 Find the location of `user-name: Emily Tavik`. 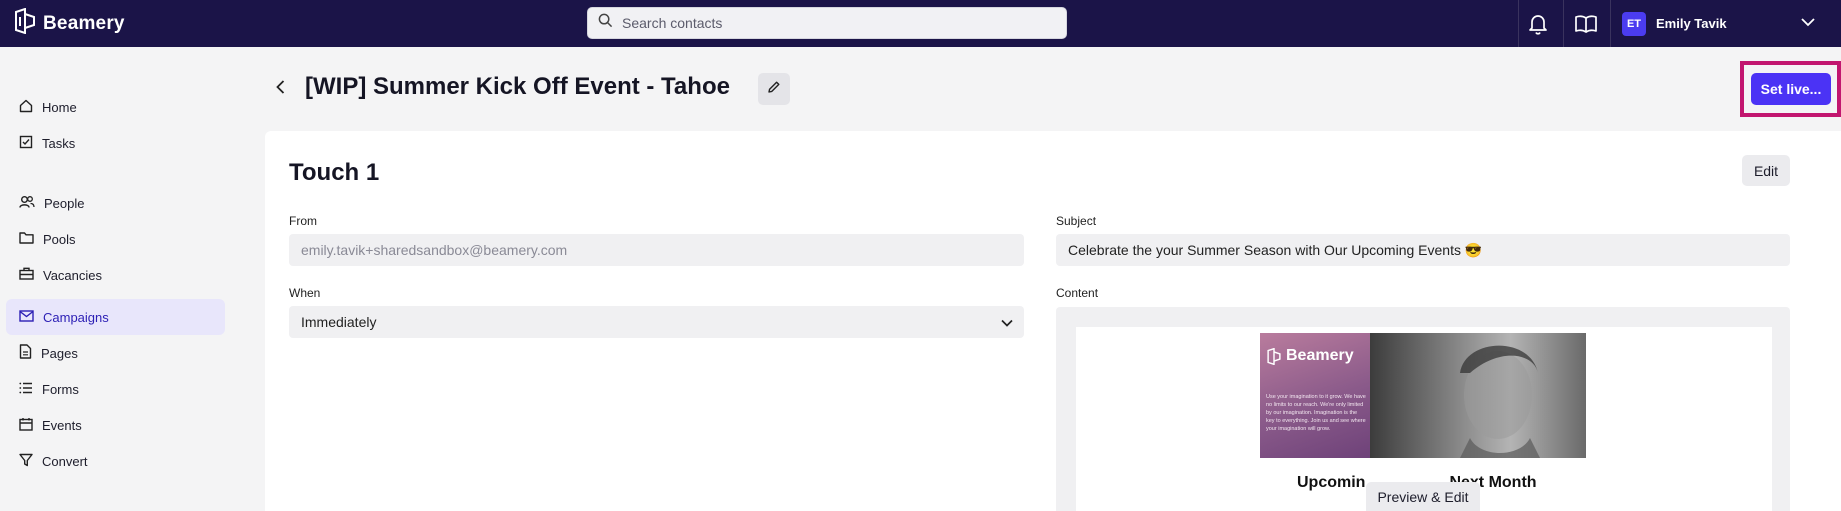

user-name: Emily Tavik is located at coordinates (1691, 23).